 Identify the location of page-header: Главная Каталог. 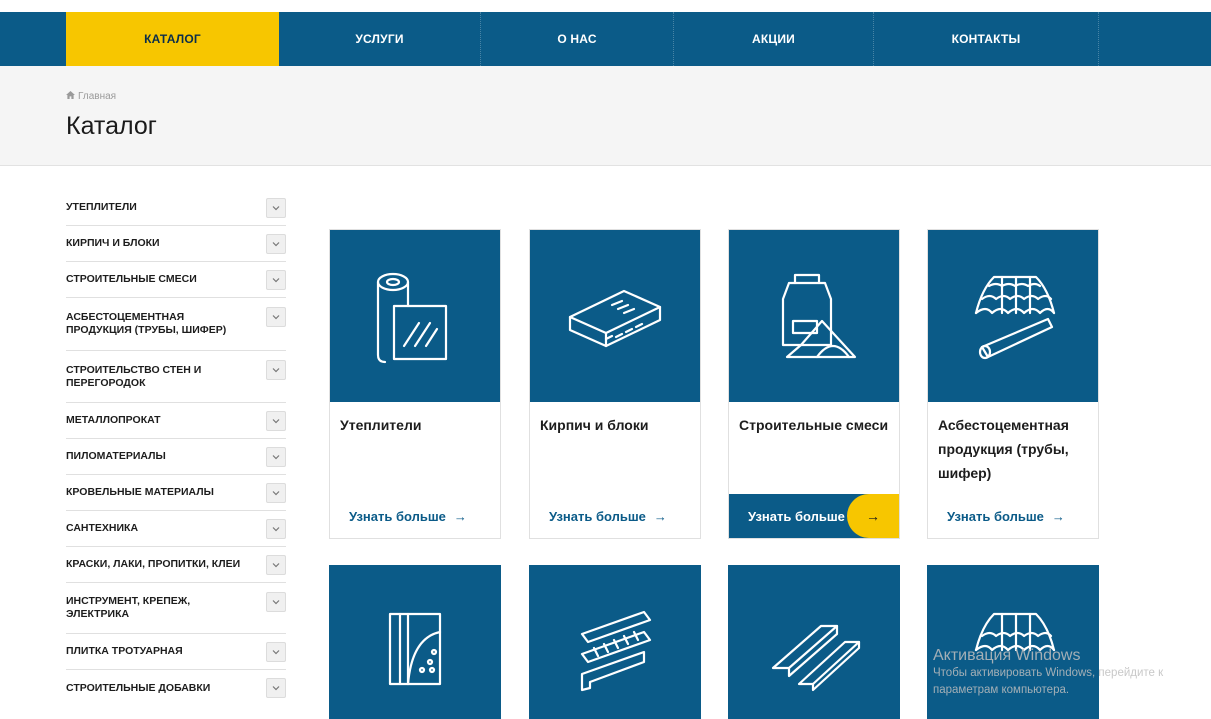
(605, 116).